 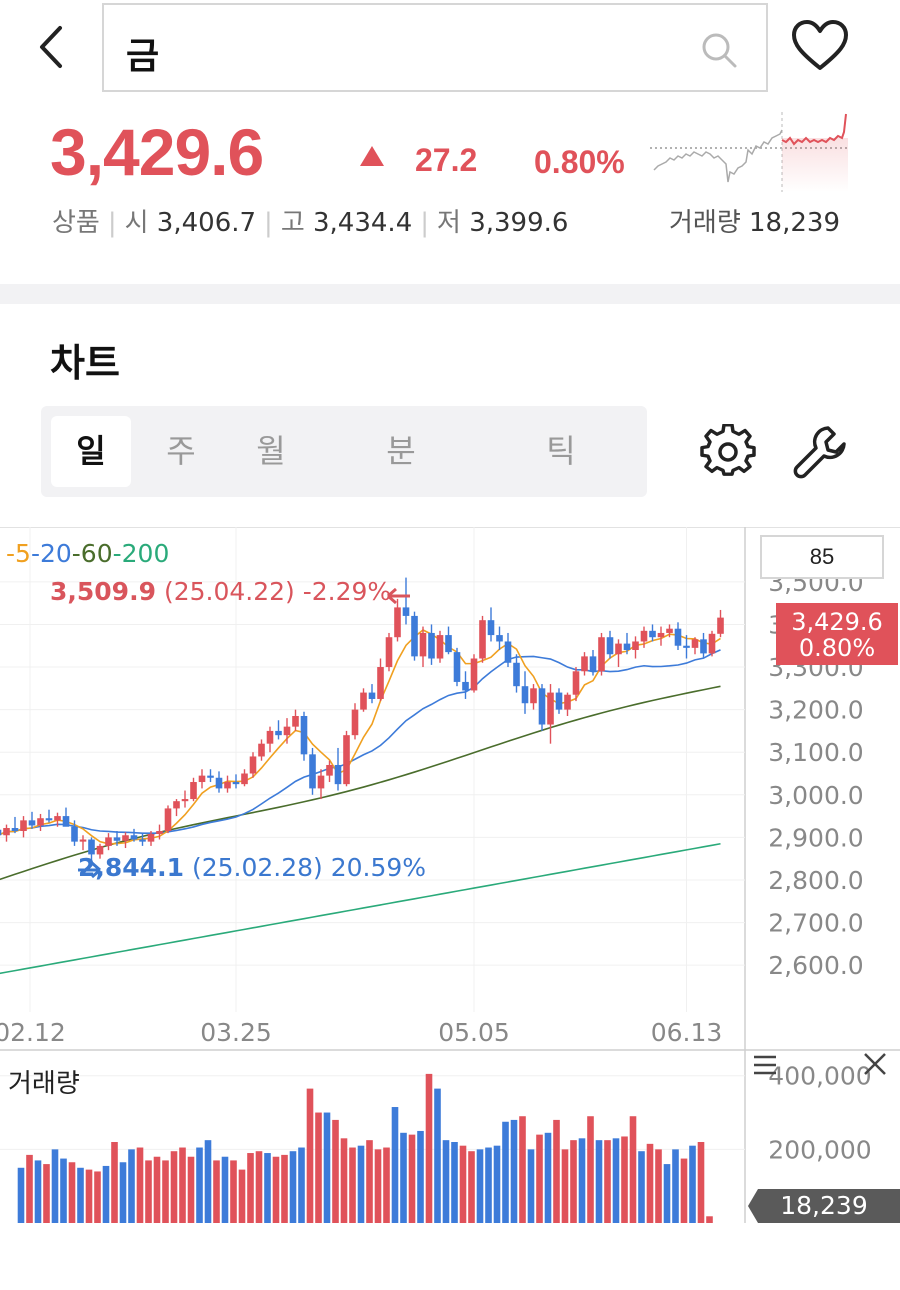 I want to click on period-high-marker: 3,509.9 (25.04.22) -2.29%, so click(x=220, y=591).